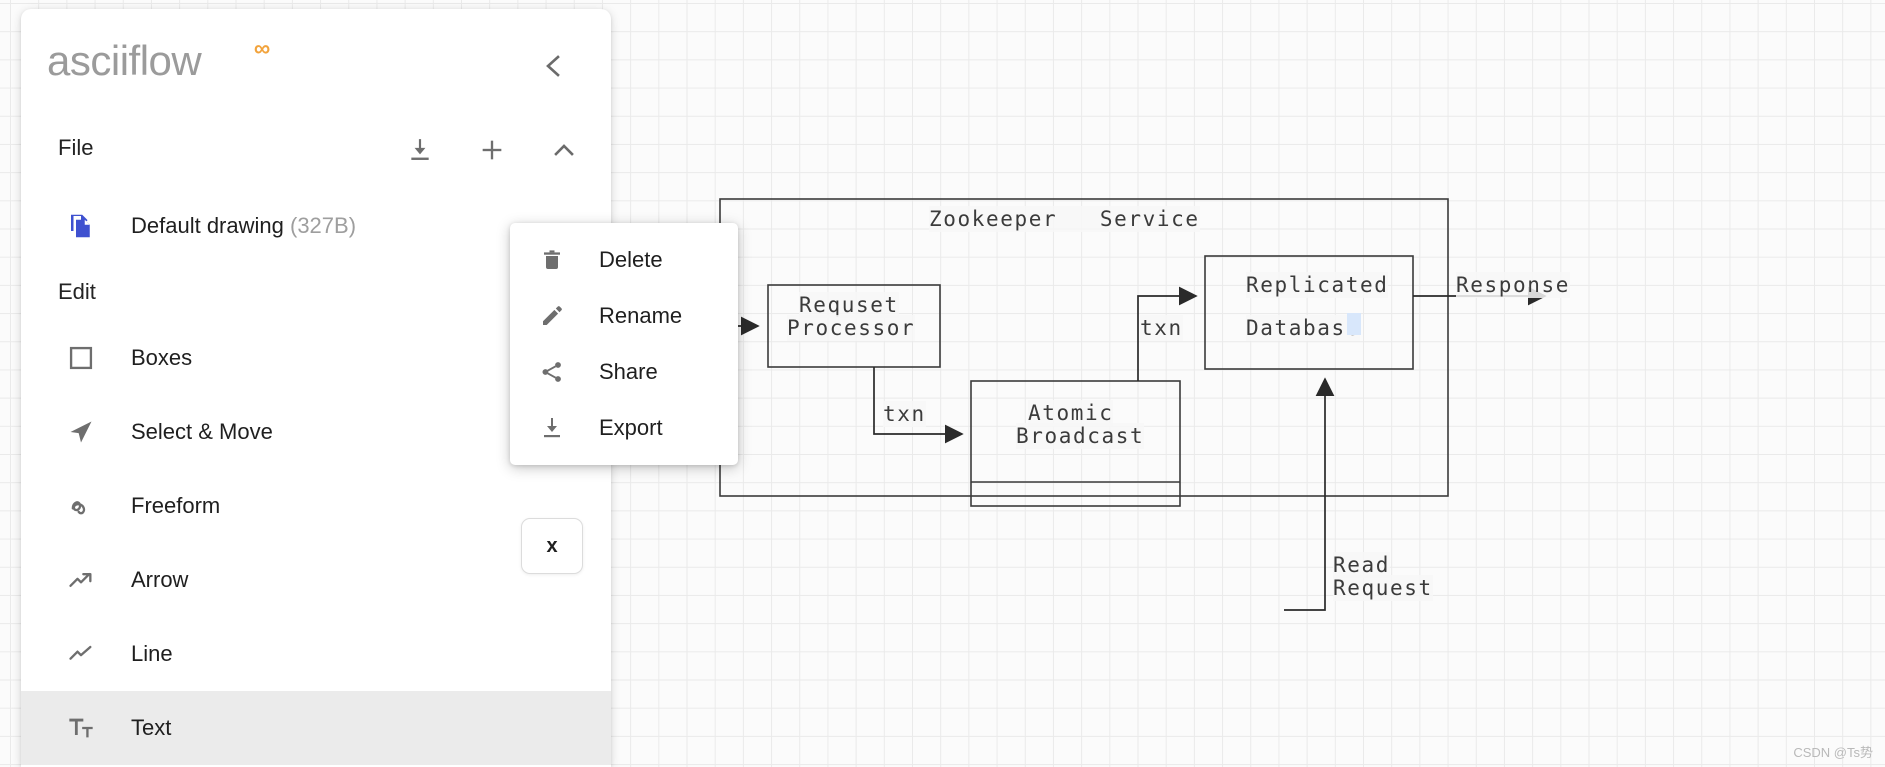 This screenshot has height=767, width=1885. Describe the element at coordinates (1080, 436) in the screenshot. I see `node-atomic-broadcast-line2: Broadcast` at that location.